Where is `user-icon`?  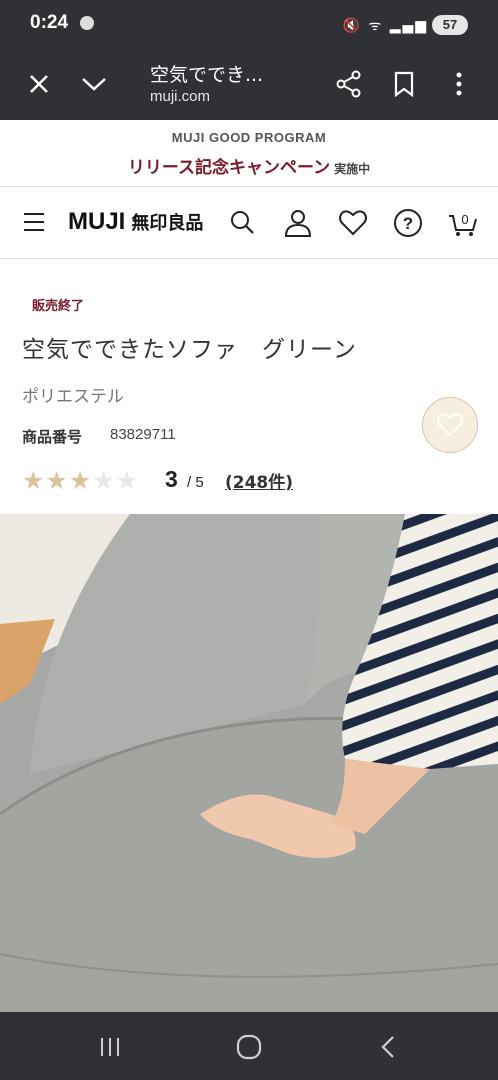
user-icon is located at coordinates (298, 223).